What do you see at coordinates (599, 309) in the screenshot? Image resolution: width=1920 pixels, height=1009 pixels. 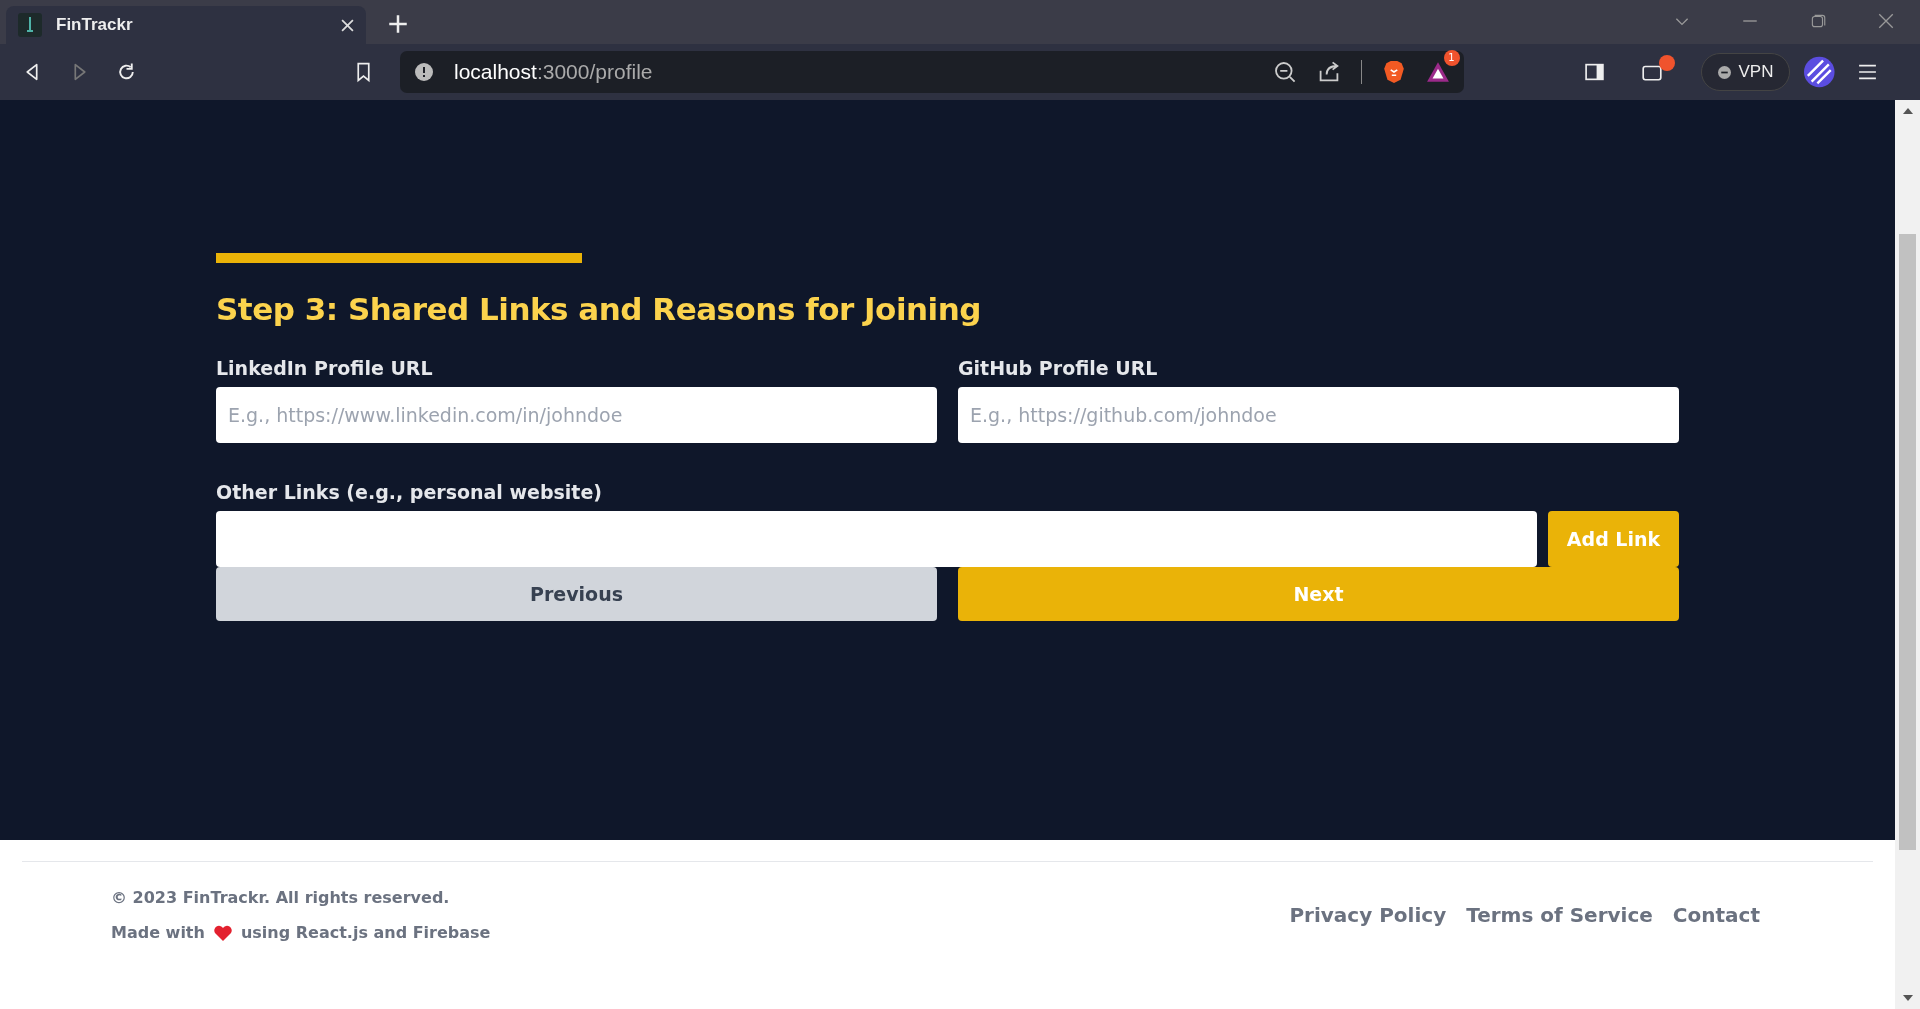 I see `step-title: Step 3: Shared Links and Reasons for Joining` at bounding box center [599, 309].